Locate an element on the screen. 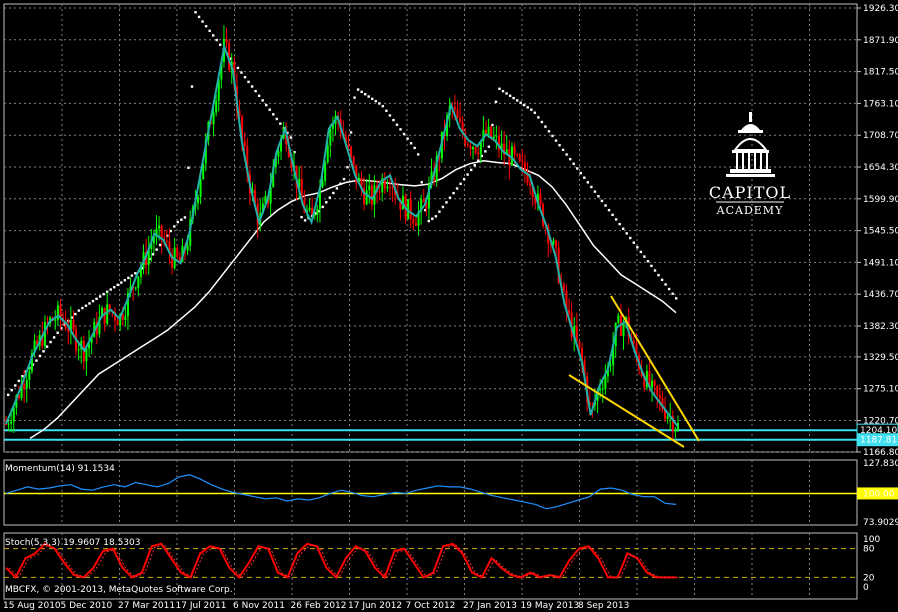 This screenshot has height=612, width=898. momentum-label: Momentum(14) 91.1534 is located at coordinates (60, 469).